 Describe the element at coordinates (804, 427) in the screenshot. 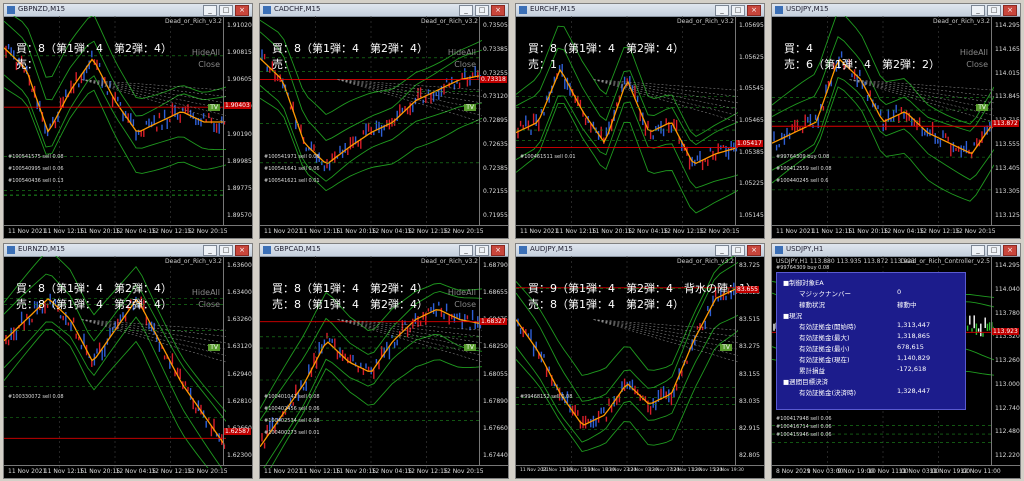

I see `order-label: #100416714 sell 0.06` at that location.